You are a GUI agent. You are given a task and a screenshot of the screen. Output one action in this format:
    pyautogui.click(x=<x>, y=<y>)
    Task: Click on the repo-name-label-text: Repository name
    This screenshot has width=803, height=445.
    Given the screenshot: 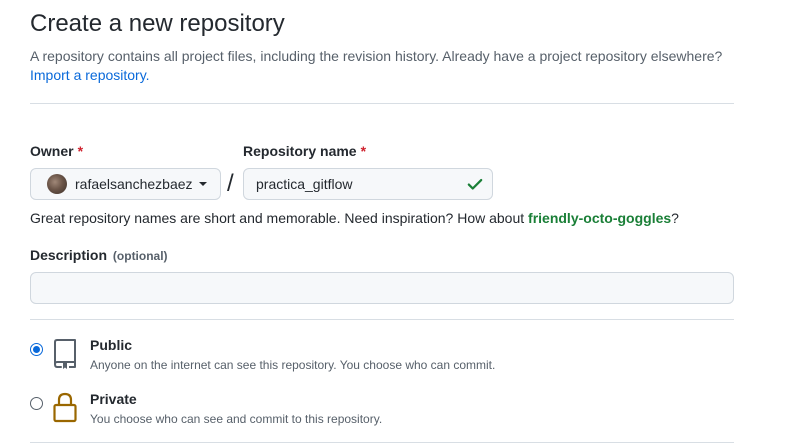 What is the action you would take?
    pyautogui.click(x=300, y=151)
    